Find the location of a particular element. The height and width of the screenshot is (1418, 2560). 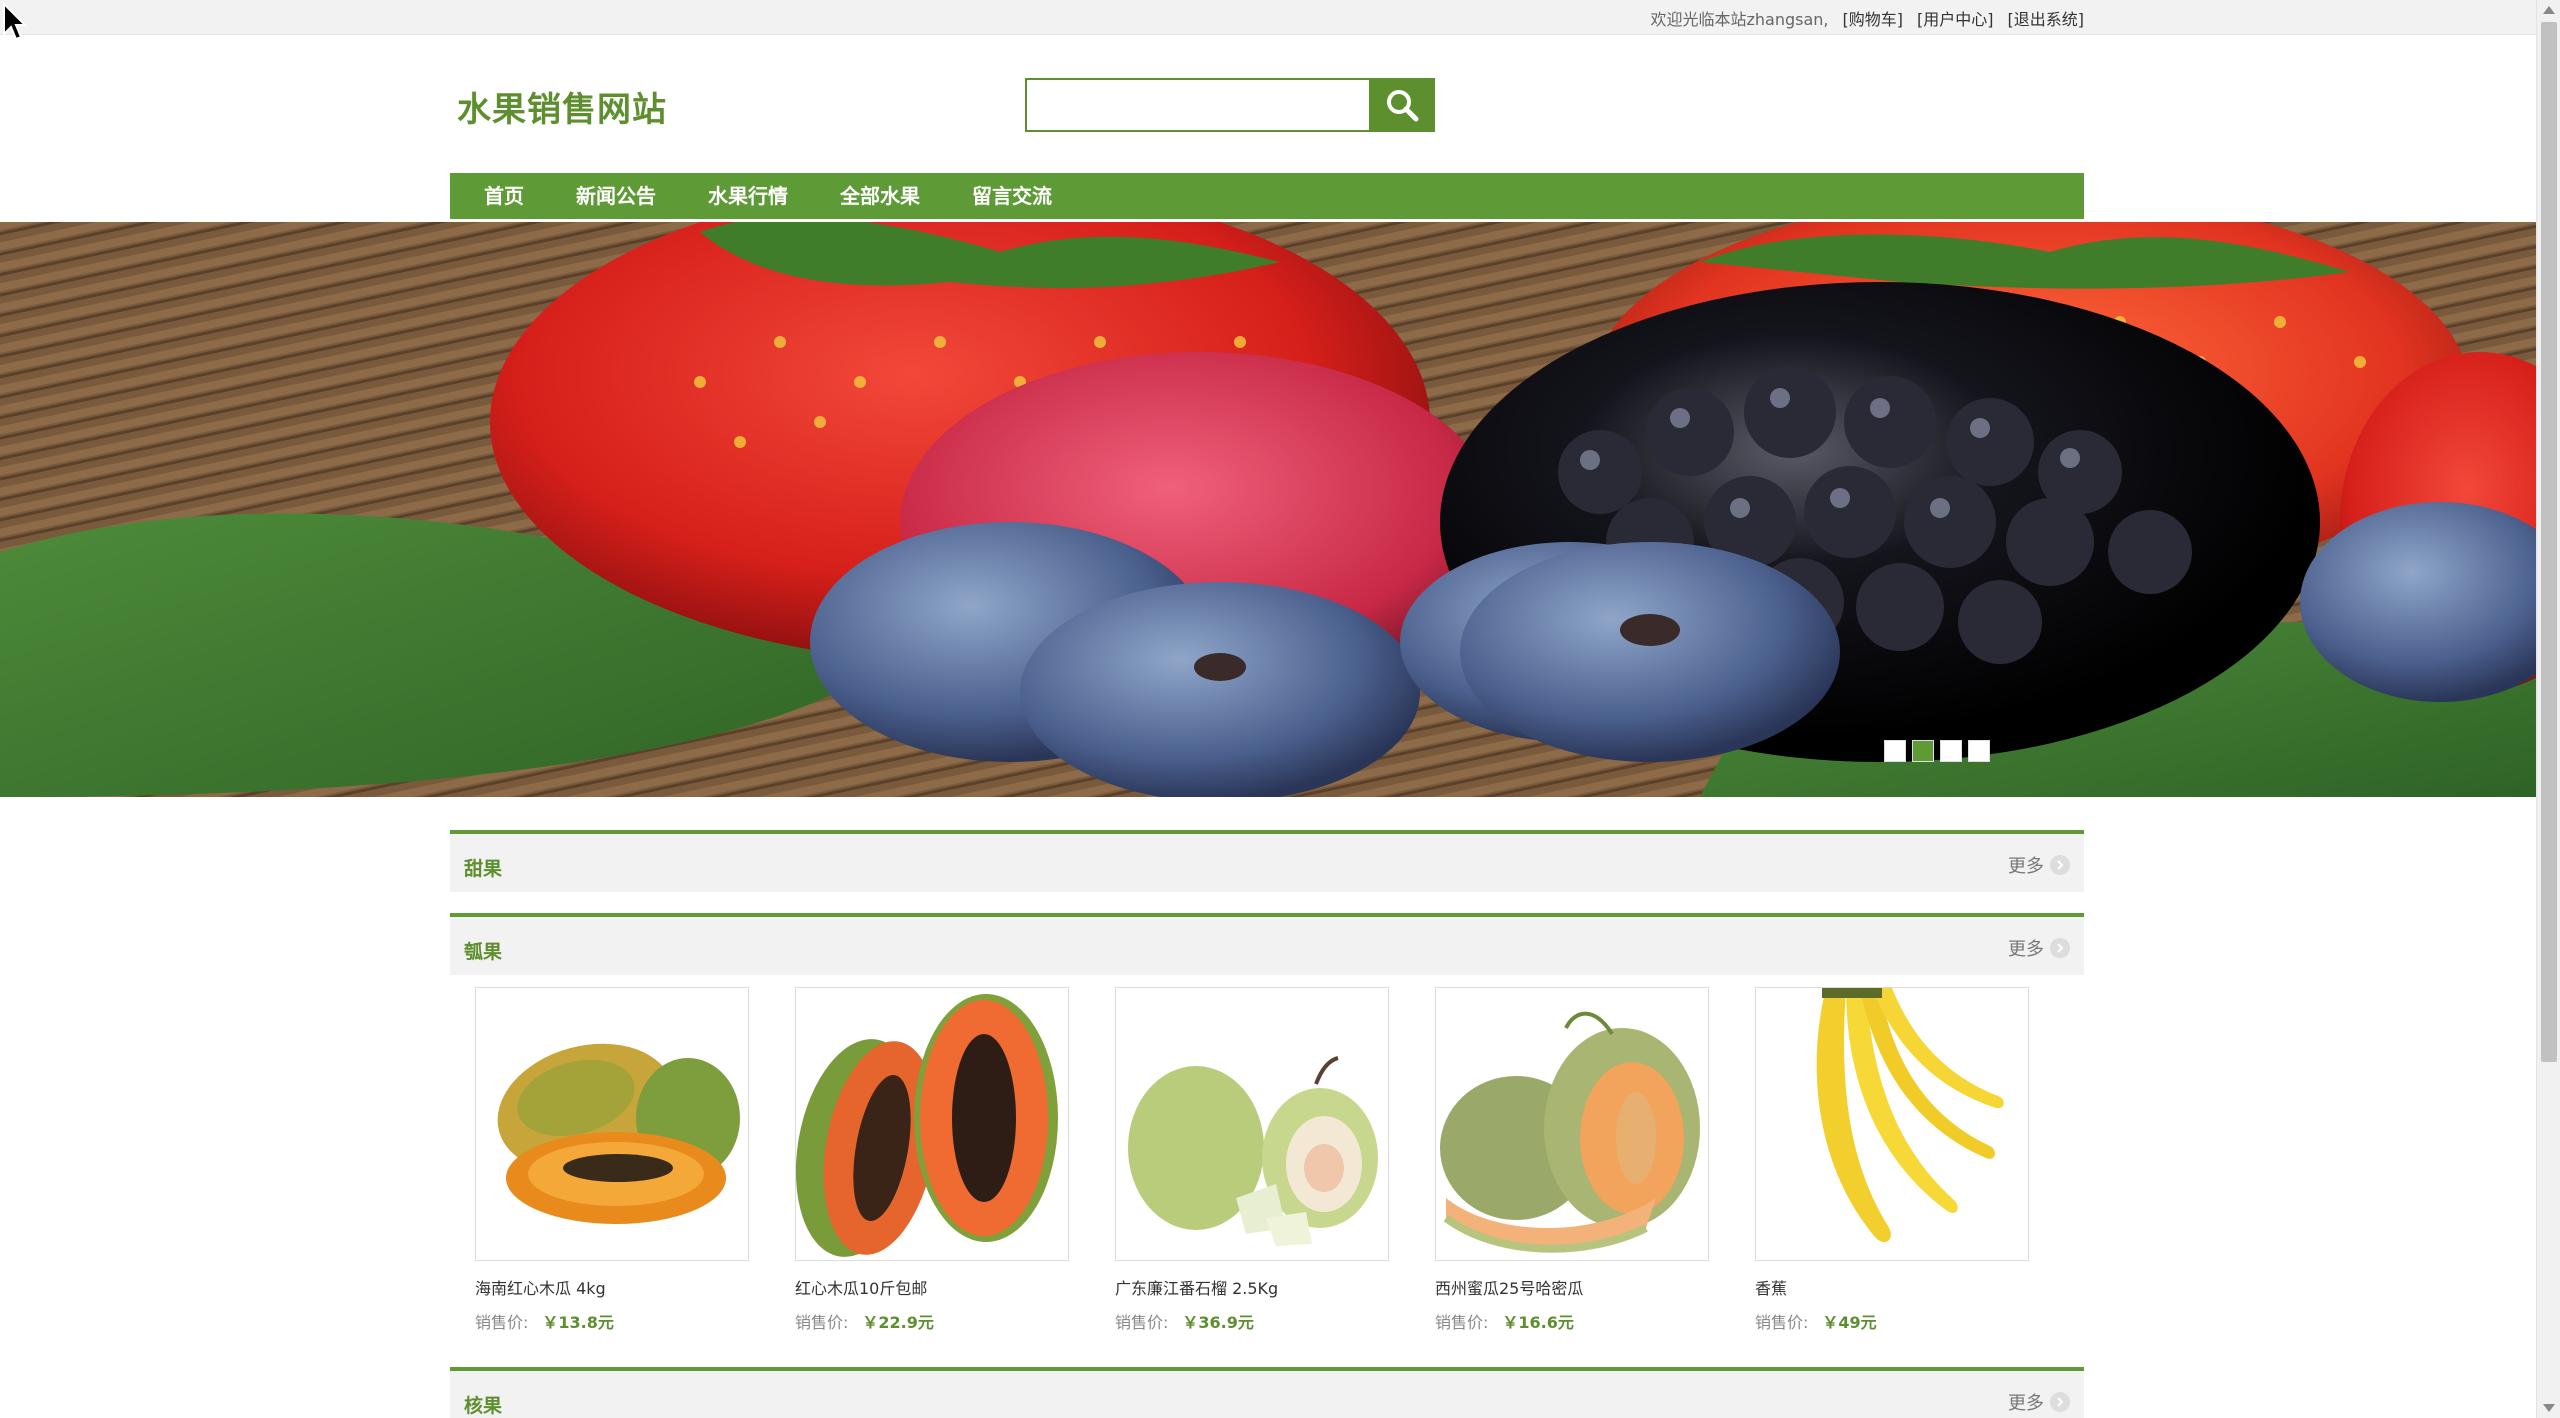

product-card: 红心木瓜10斤包邮 销售价: ￥22.9元 is located at coordinates (932, 1160).